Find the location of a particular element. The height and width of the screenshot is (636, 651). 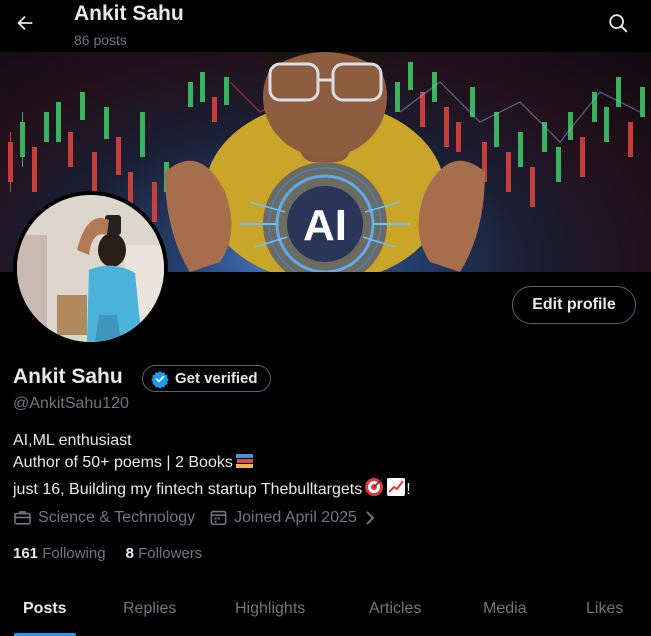

bio-line-suffix: ! is located at coordinates (408, 489).